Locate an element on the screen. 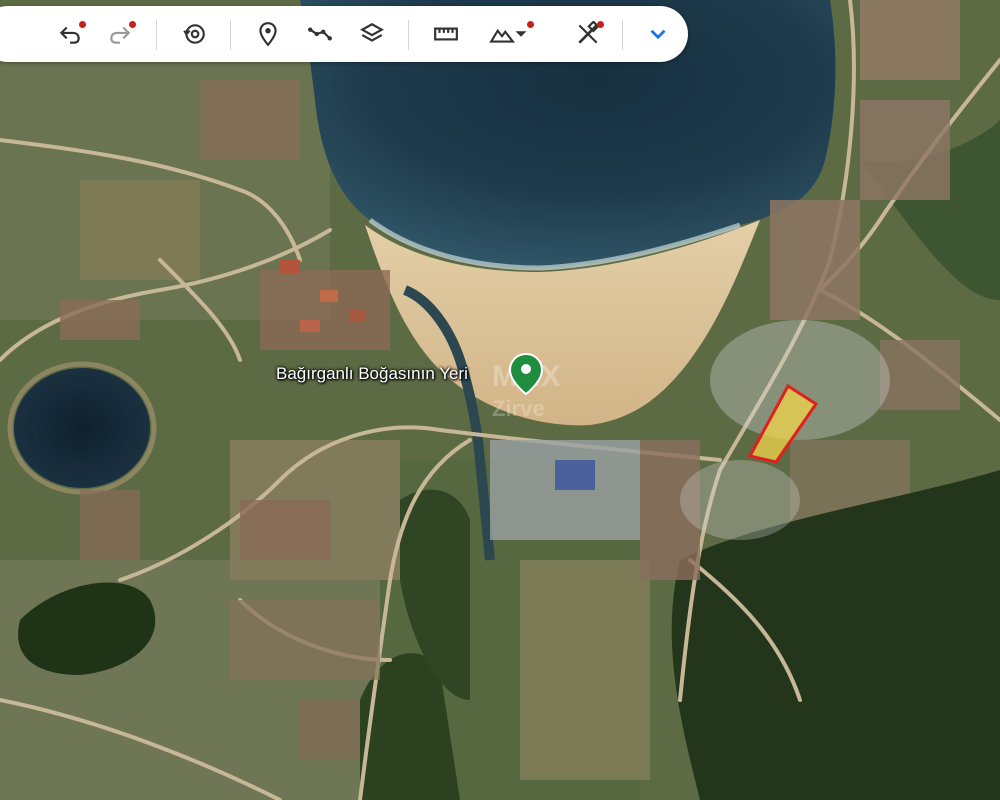  expand-button is located at coordinates (658, 34).